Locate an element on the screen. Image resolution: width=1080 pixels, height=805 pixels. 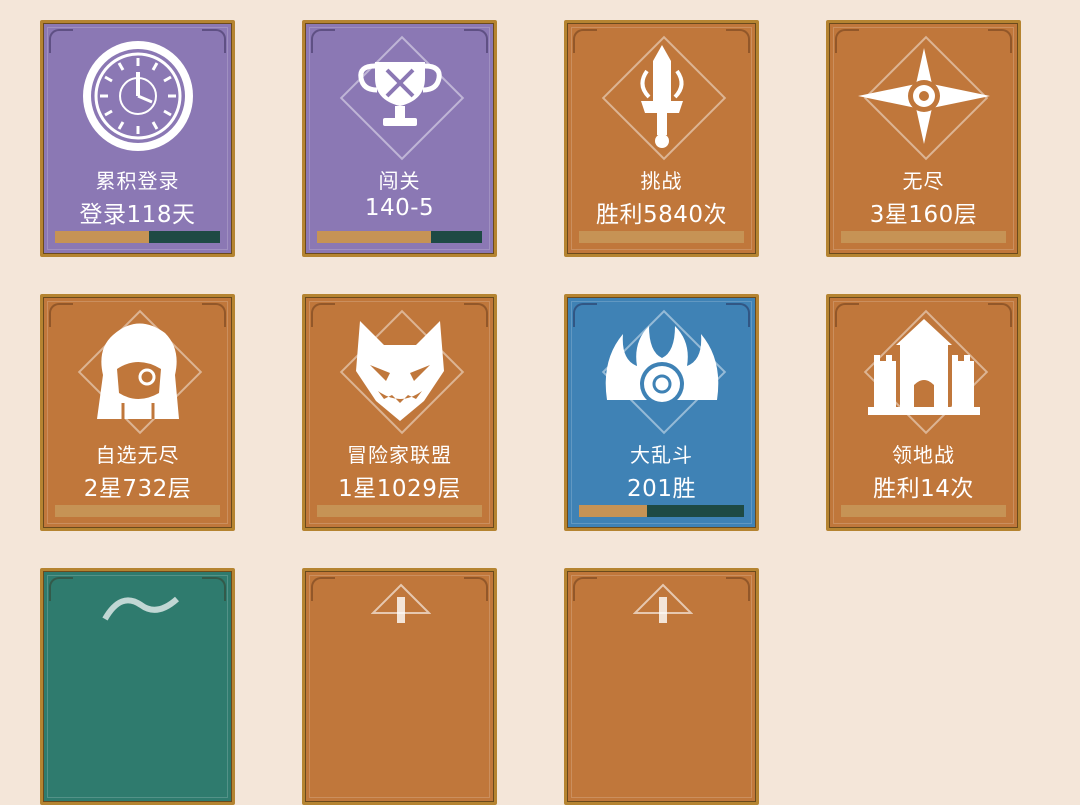
card-value: 140-5 is located at coordinates (399, 208).